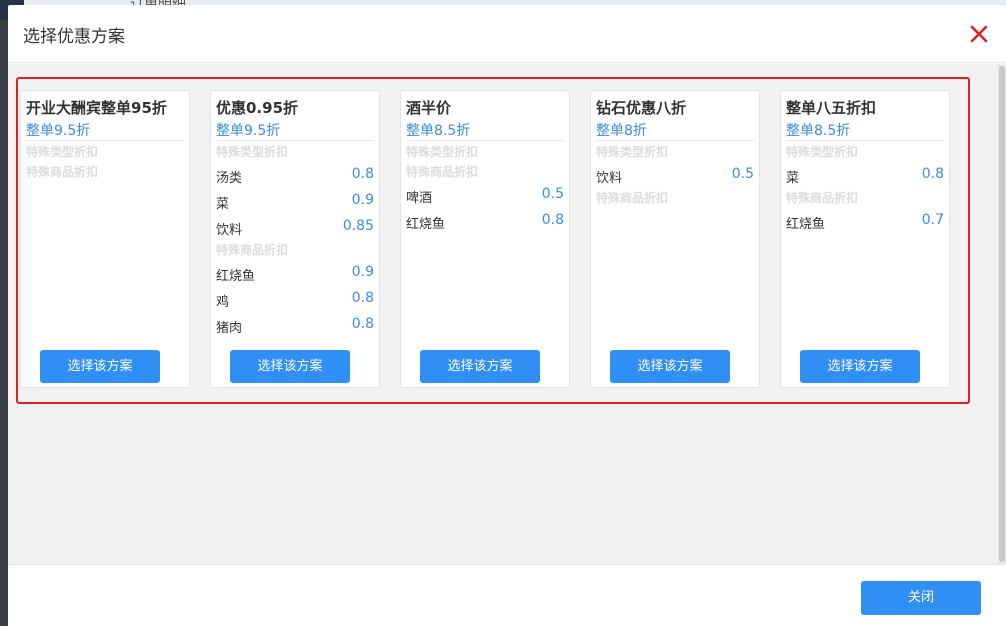  I want to click on plan-card: 整单八五折扣 整单8.5折 特殊类型折扣菜 0.8 特殊商品折扣 红烧鱼 0.7 选择该方案, so click(865, 239).